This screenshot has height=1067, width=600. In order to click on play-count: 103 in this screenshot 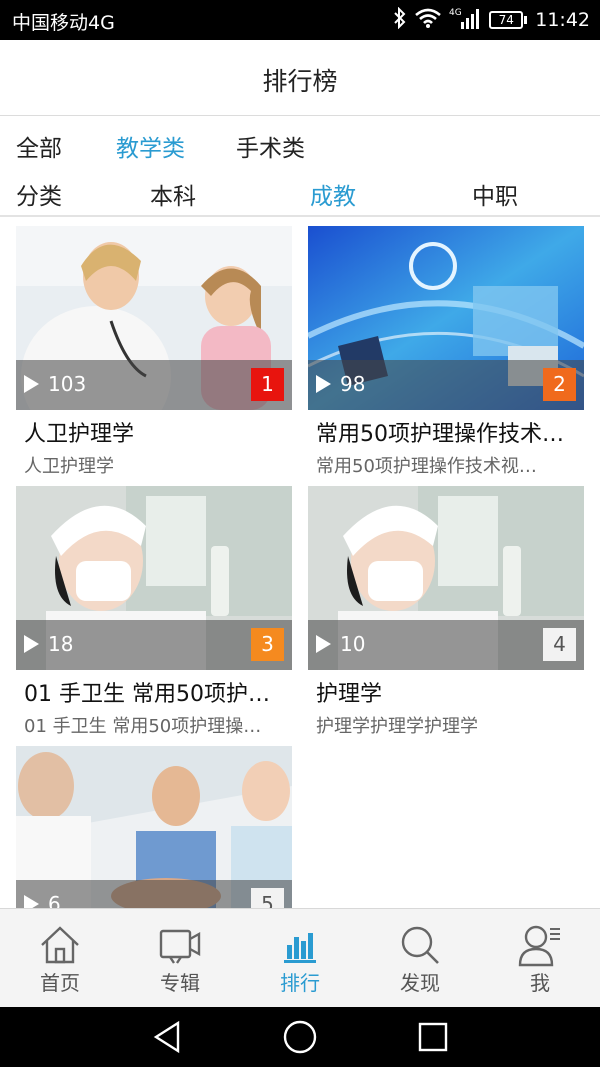, I will do `click(67, 384)`.